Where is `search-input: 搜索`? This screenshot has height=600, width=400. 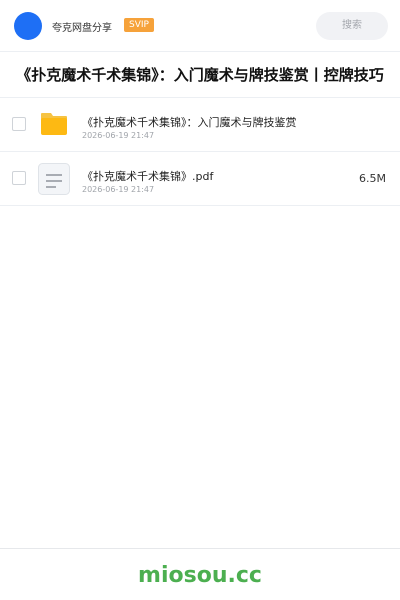 search-input: 搜索 is located at coordinates (352, 26).